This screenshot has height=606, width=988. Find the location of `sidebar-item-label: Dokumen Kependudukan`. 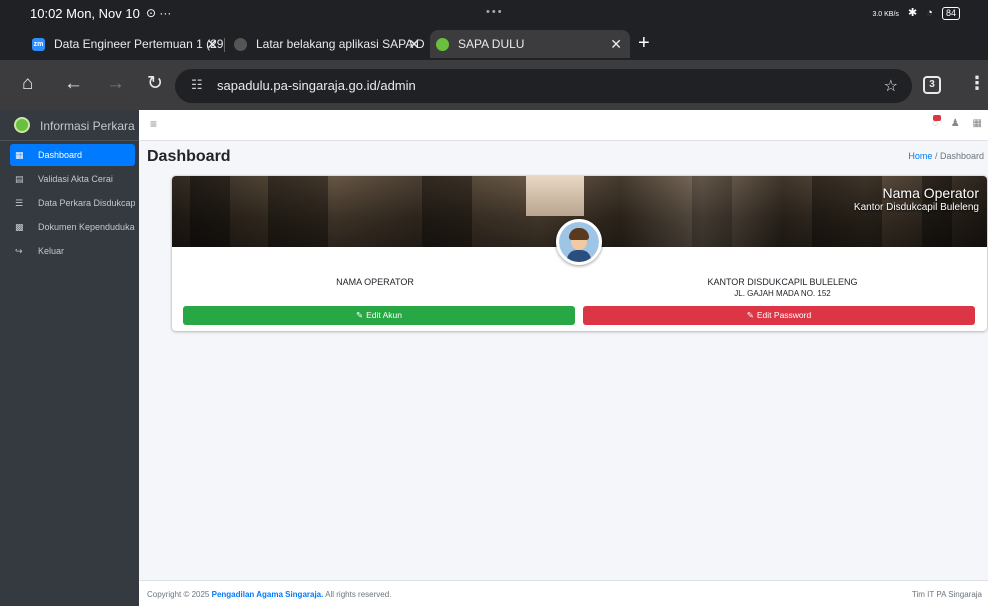

sidebar-item-label: Dokumen Kependudukan is located at coordinates (86, 227).